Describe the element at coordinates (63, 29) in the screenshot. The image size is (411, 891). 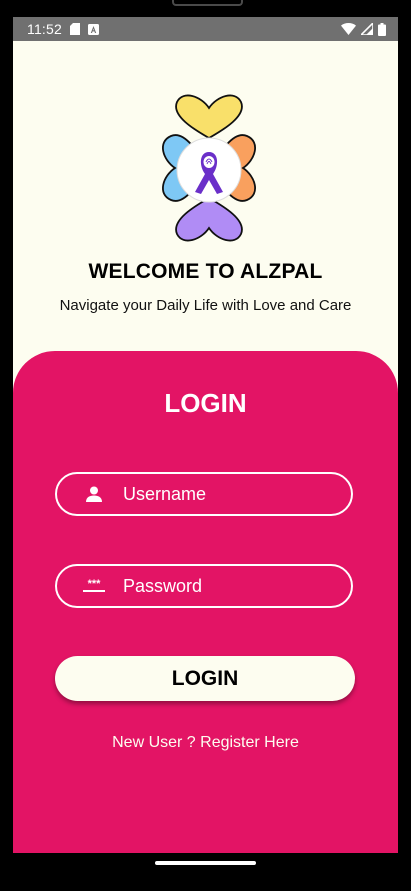
I see `status-left: 11:52` at that location.